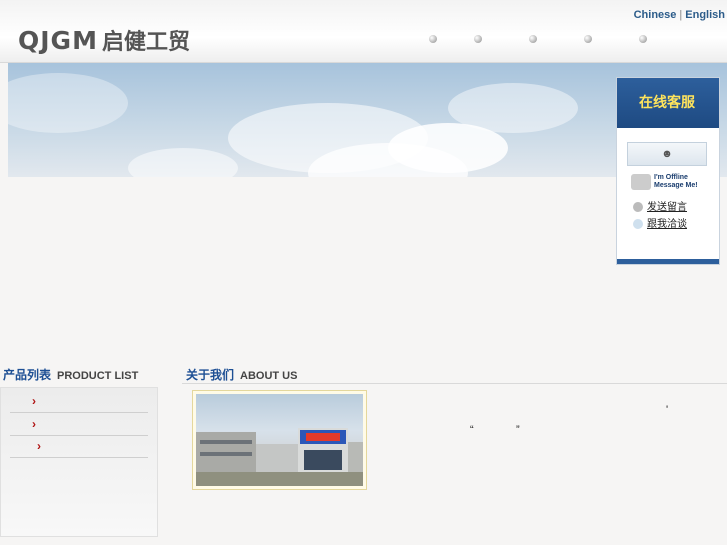 This screenshot has height=545, width=727. What do you see at coordinates (79, 424) in the screenshot?
I see `product-item-2: ›` at bounding box center [79, 424].